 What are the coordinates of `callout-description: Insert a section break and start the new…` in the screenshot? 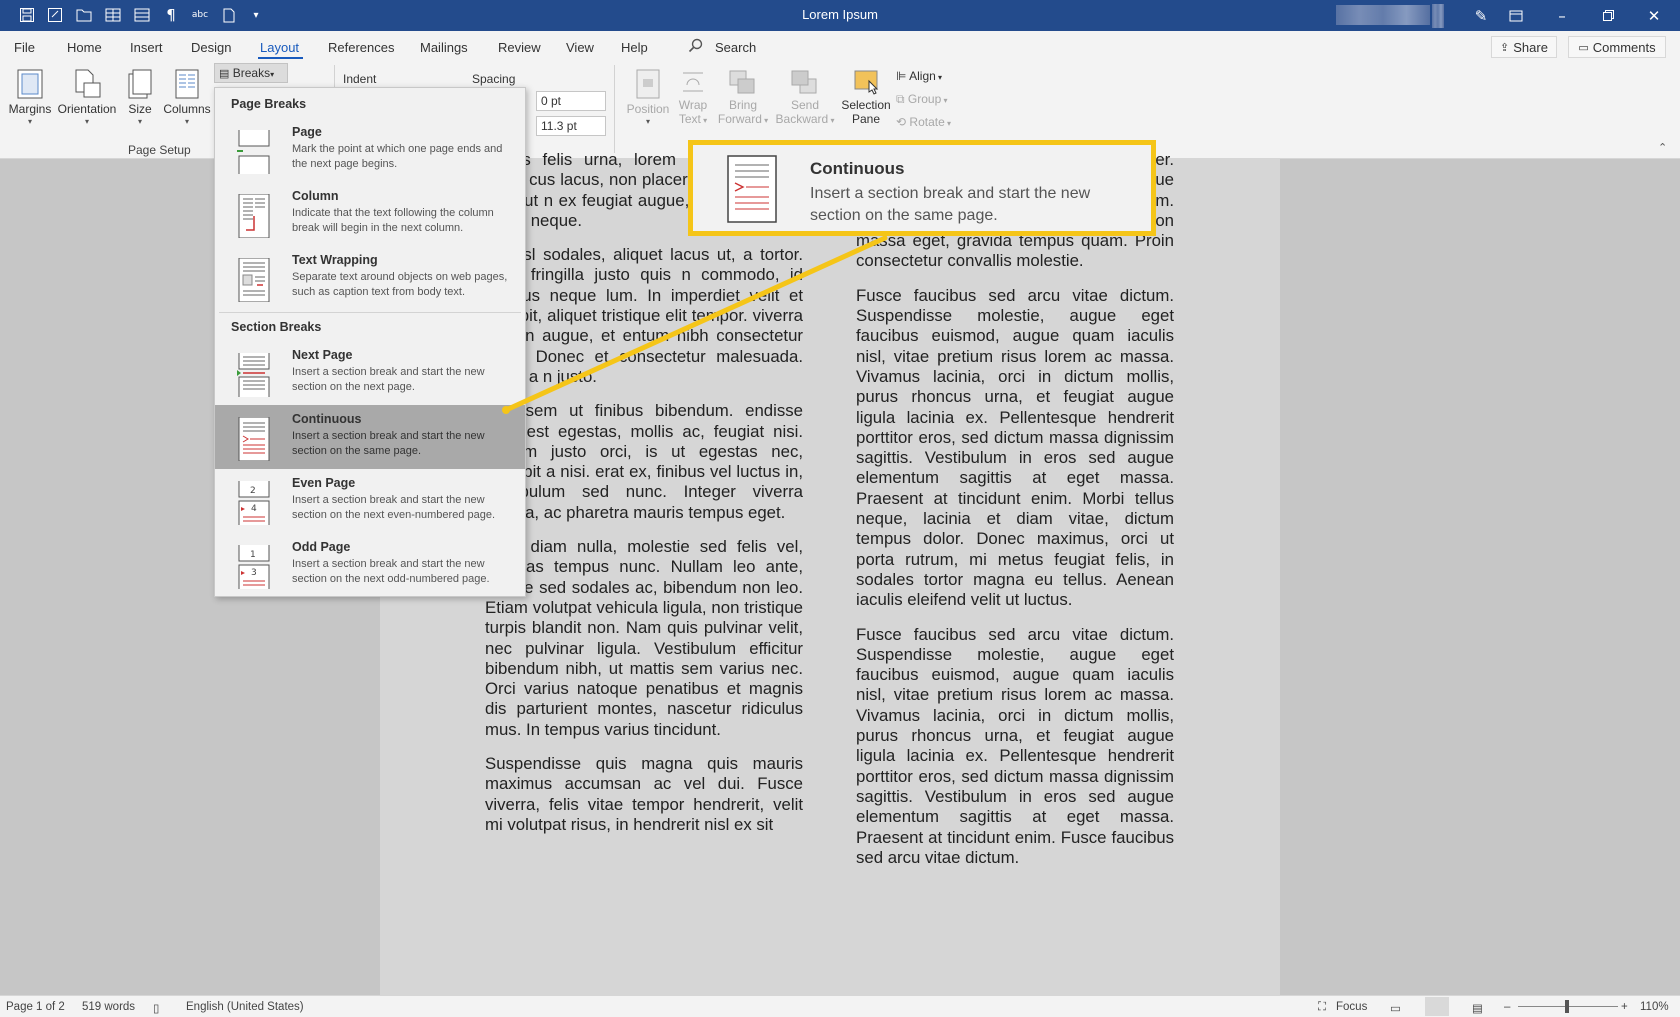 It's located at (950, 204).